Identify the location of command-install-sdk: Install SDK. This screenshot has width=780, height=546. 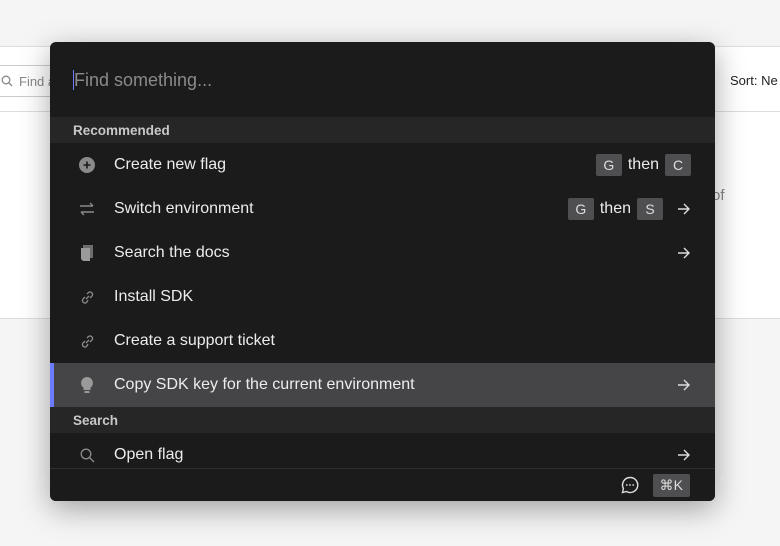
(382, 297).